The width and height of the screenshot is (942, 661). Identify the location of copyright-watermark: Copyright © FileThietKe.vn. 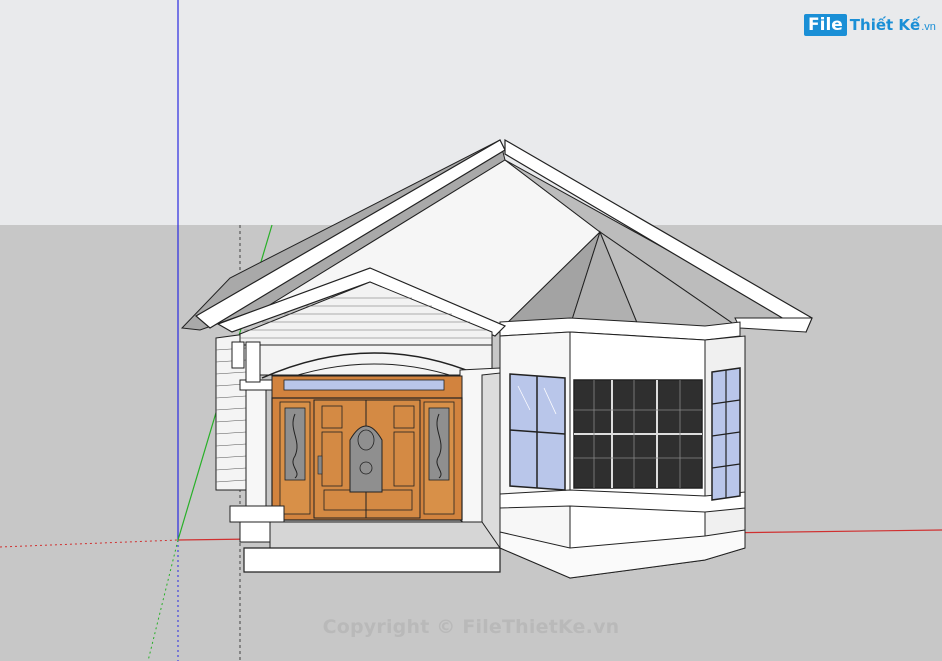
(471, 627).